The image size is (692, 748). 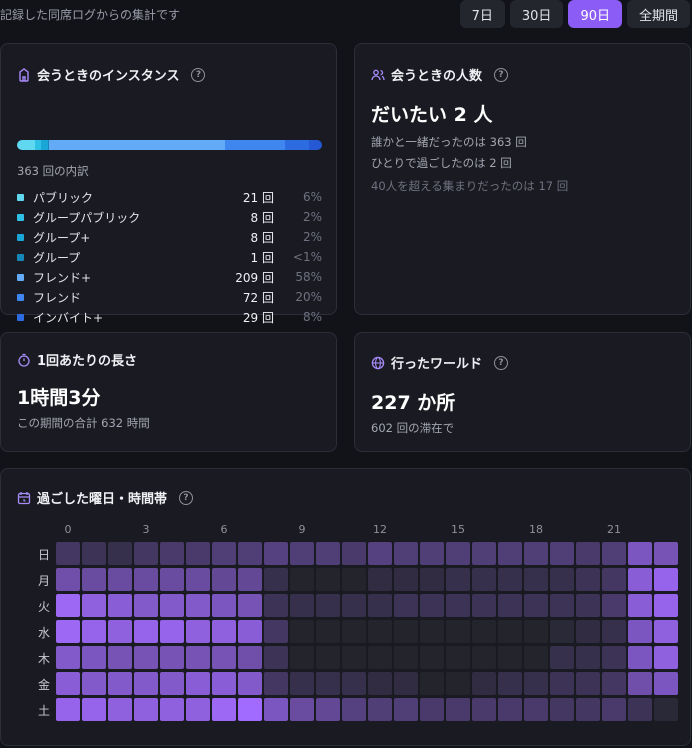 I want to click on range-tab-30d: 30日, so click(x=536, y=14).